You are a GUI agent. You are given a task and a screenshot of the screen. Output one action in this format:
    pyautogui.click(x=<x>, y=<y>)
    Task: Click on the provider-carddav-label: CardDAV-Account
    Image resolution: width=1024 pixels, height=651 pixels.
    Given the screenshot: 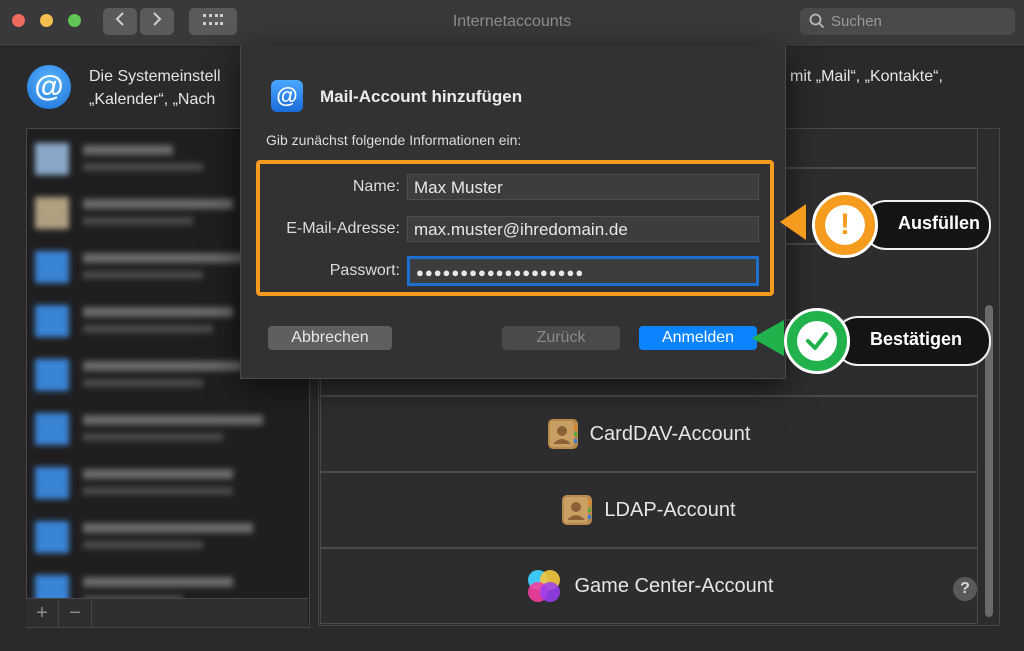 What is the action you would take?
    pyautogui.click(x=670, y=433)
    